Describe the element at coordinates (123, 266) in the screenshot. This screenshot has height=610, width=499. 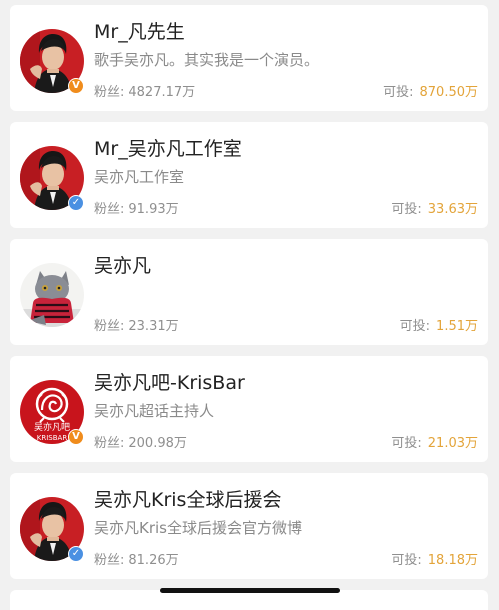
I see `account-name: 吴亦凡` at that location.